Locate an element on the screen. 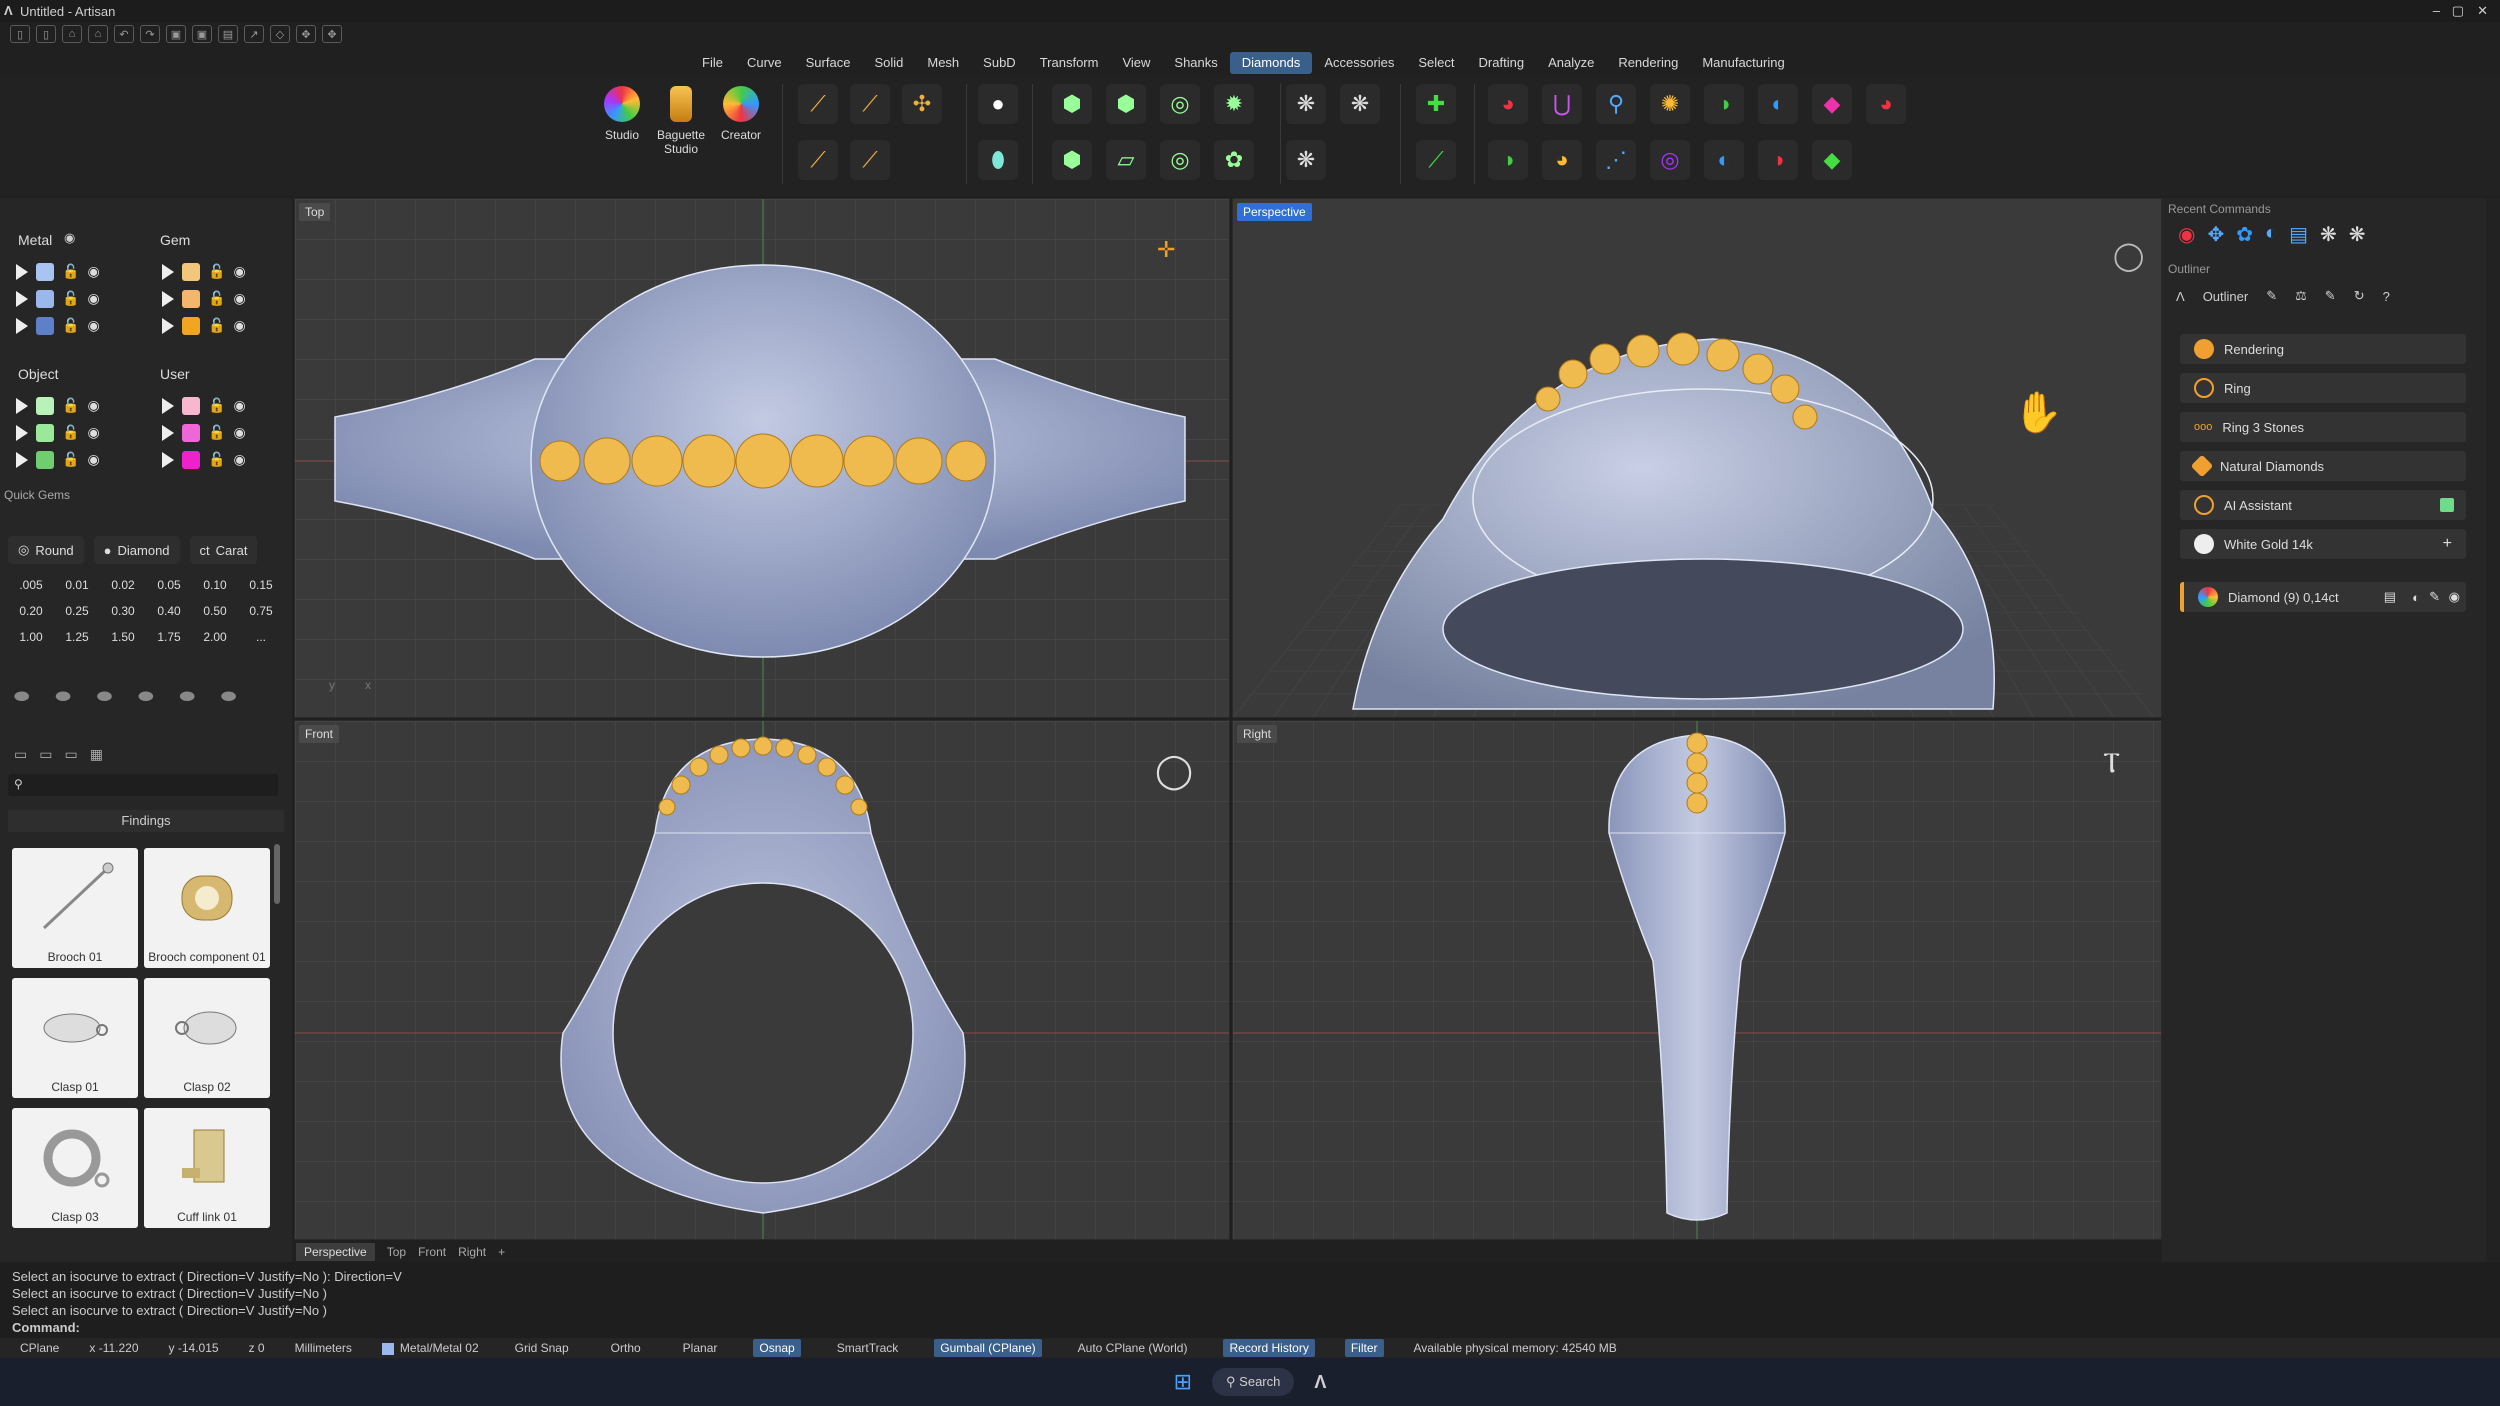 The image size is (2500, 1406). current-layer: Metal/Metal 02 is located at coordinates (430, 1348).